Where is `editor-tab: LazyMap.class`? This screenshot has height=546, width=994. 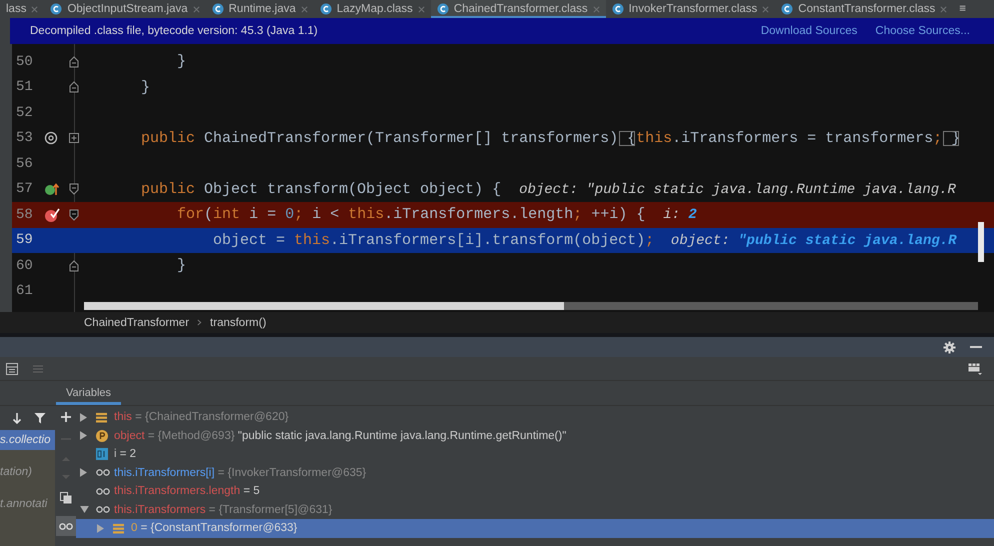
editor-tab: LazyMap.class is located at coordinates (372, 9).